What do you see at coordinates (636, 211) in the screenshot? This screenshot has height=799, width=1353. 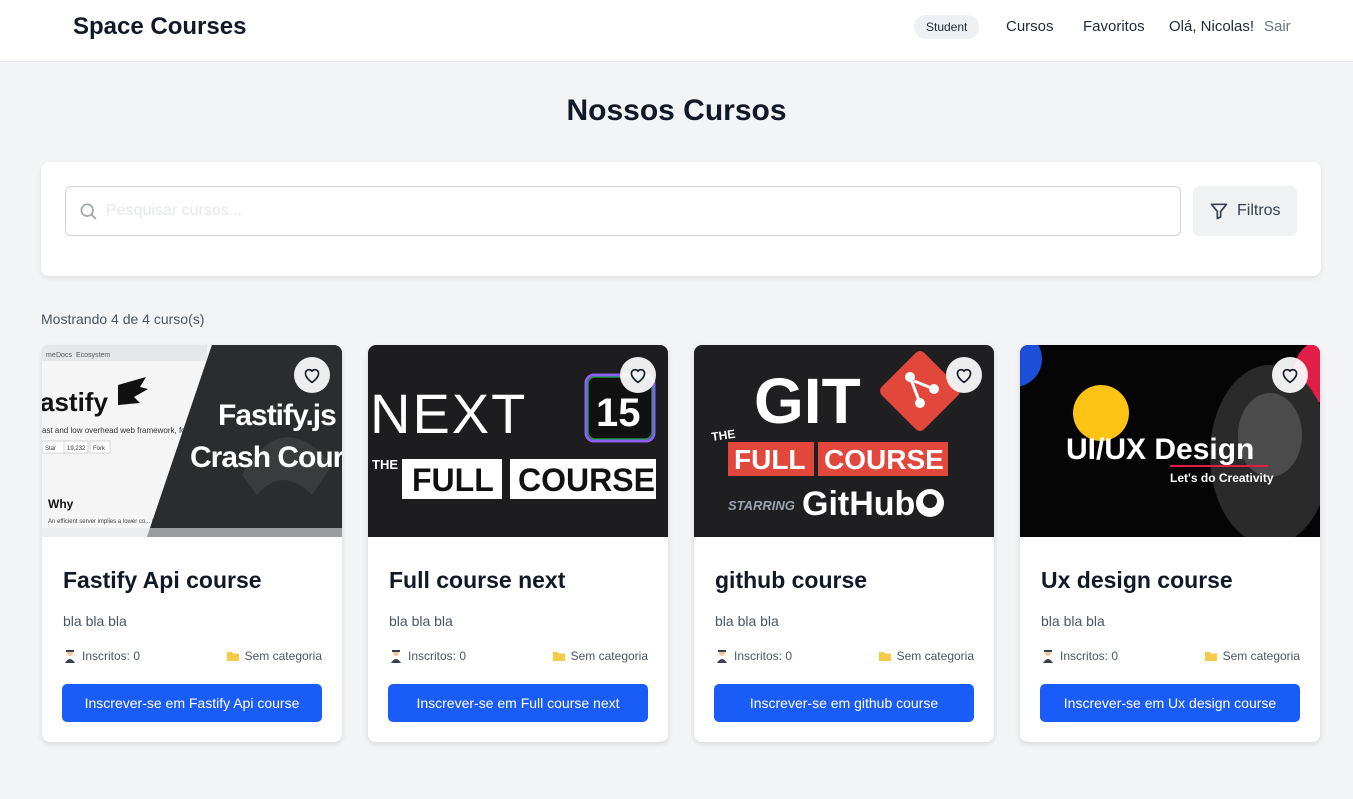 I see `search-input` at bounding box center [636, 211].